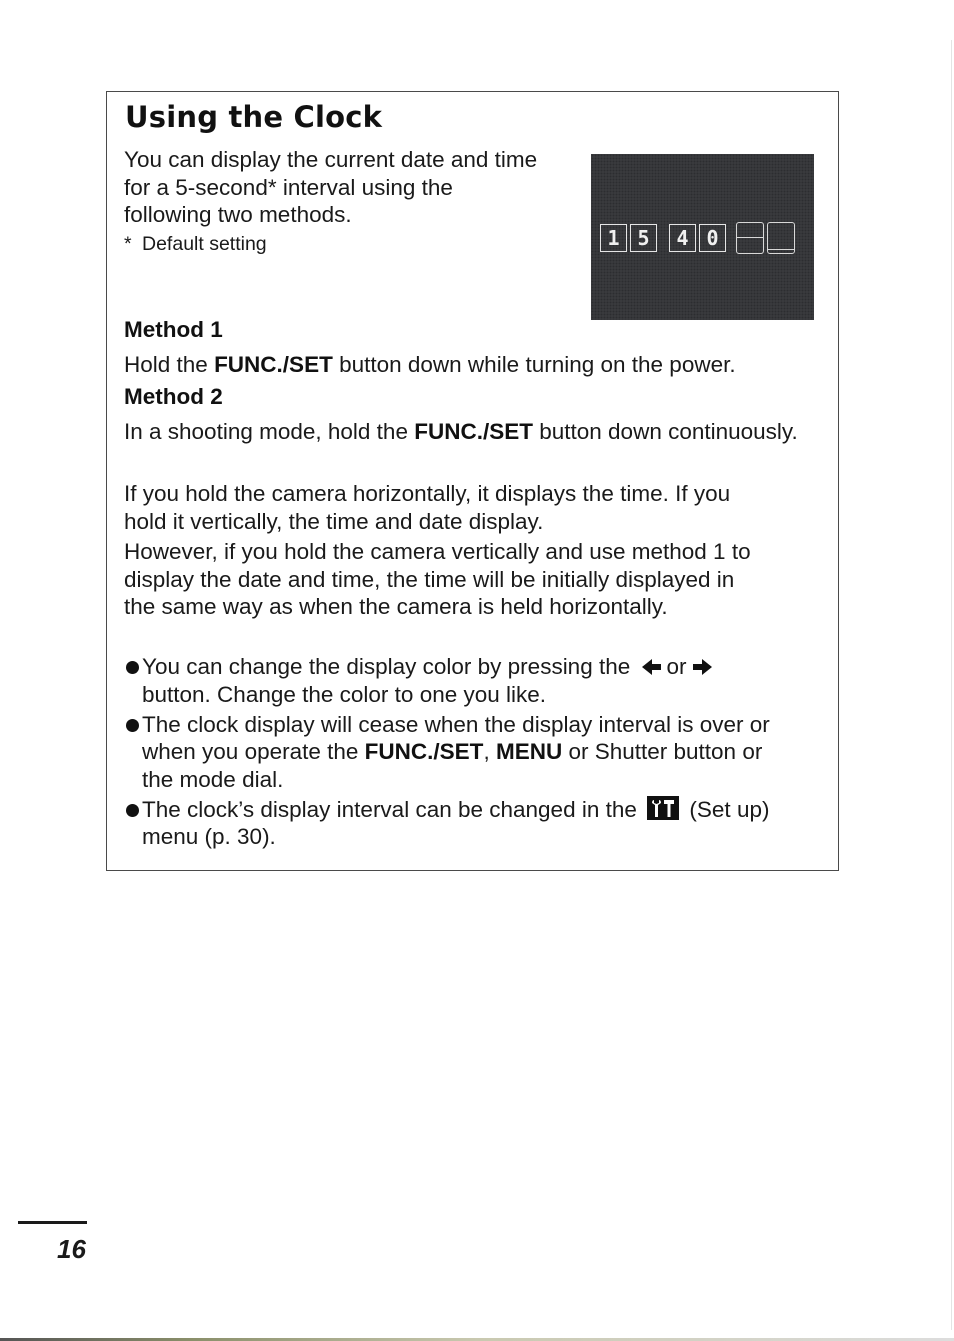 The width and height of the screenshot is (954, 1341). Describe the element at coordinates (676, 666) in the screenshot. I see `text: or` at that location.